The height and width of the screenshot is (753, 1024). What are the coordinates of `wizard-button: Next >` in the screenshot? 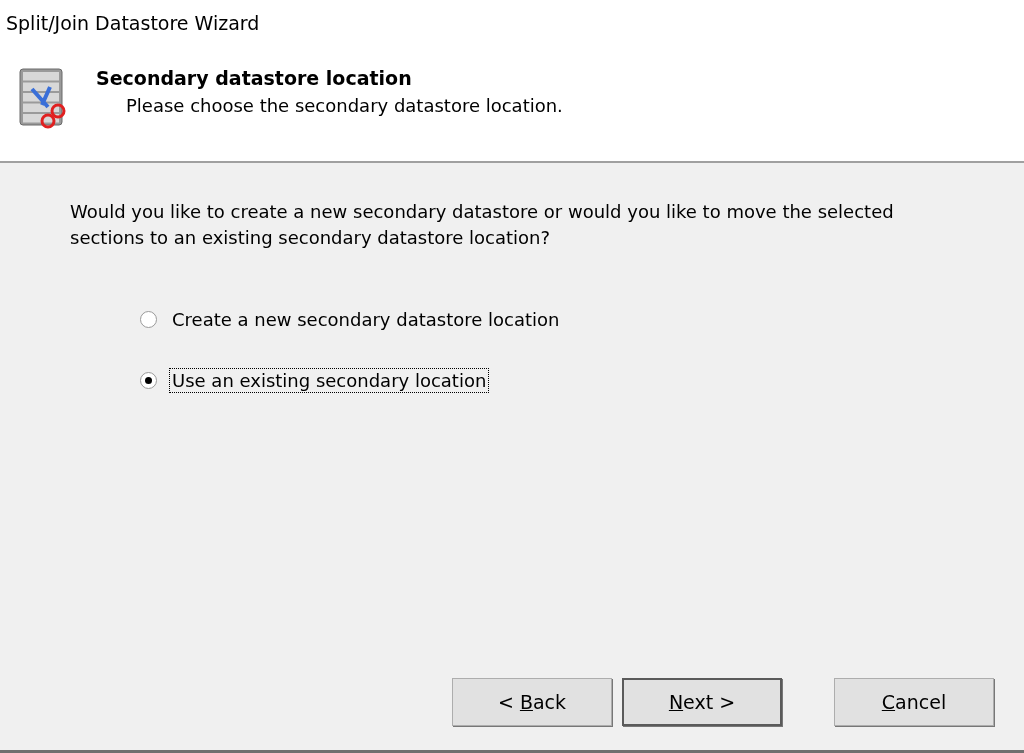 It's located at (702, 702).